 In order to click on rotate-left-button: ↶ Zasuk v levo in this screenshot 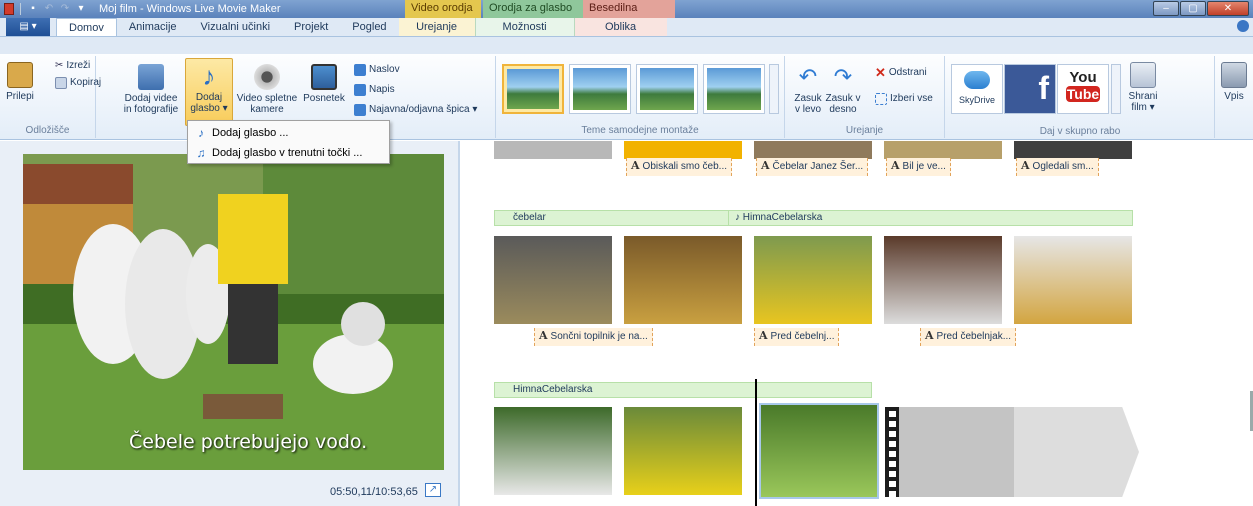, I will do `click(808, 89)`.